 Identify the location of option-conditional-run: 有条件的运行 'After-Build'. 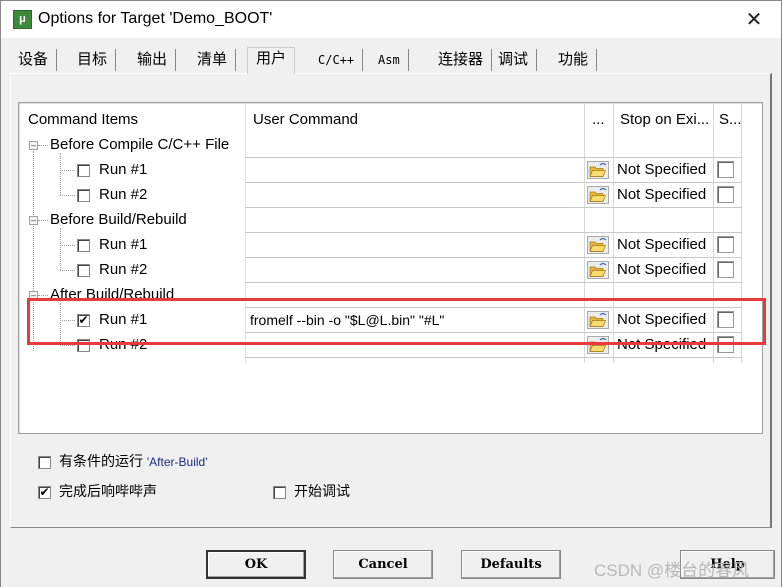
(123, 461).